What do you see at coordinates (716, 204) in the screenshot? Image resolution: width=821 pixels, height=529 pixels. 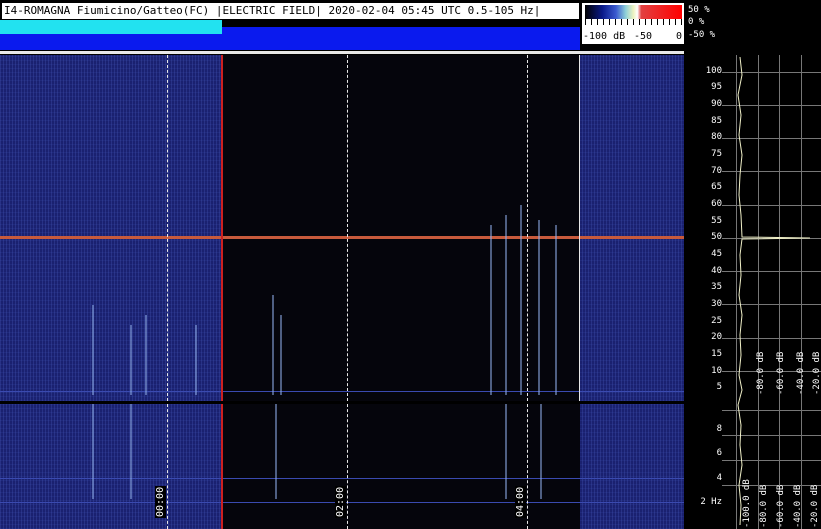 I see `freq-tick: 60` at bounding box center [716, 204].